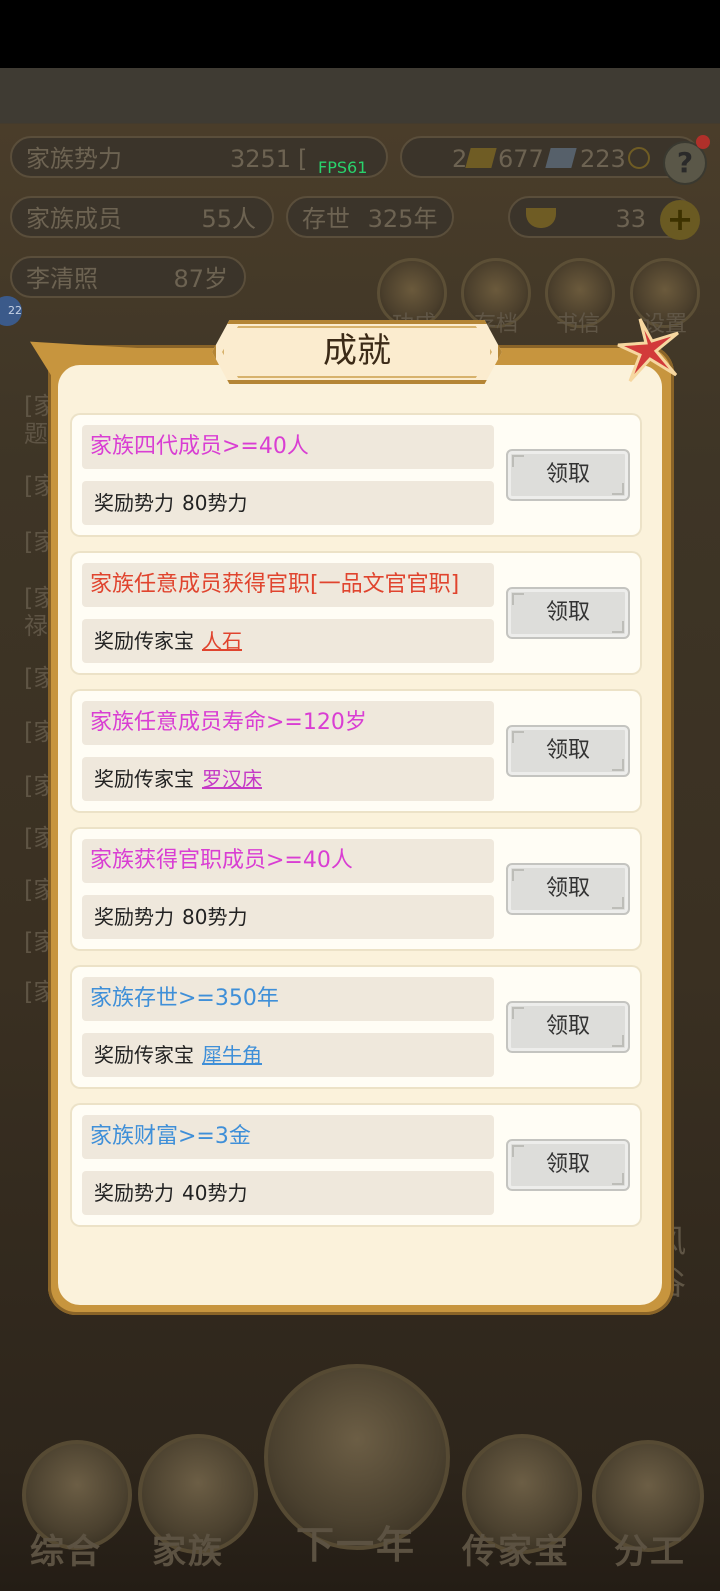 The height and width of the screenshot is (1591, 720). Describe the element at coordinates (541, 218) in the screenshot. I see `ingot-icon` at that location.